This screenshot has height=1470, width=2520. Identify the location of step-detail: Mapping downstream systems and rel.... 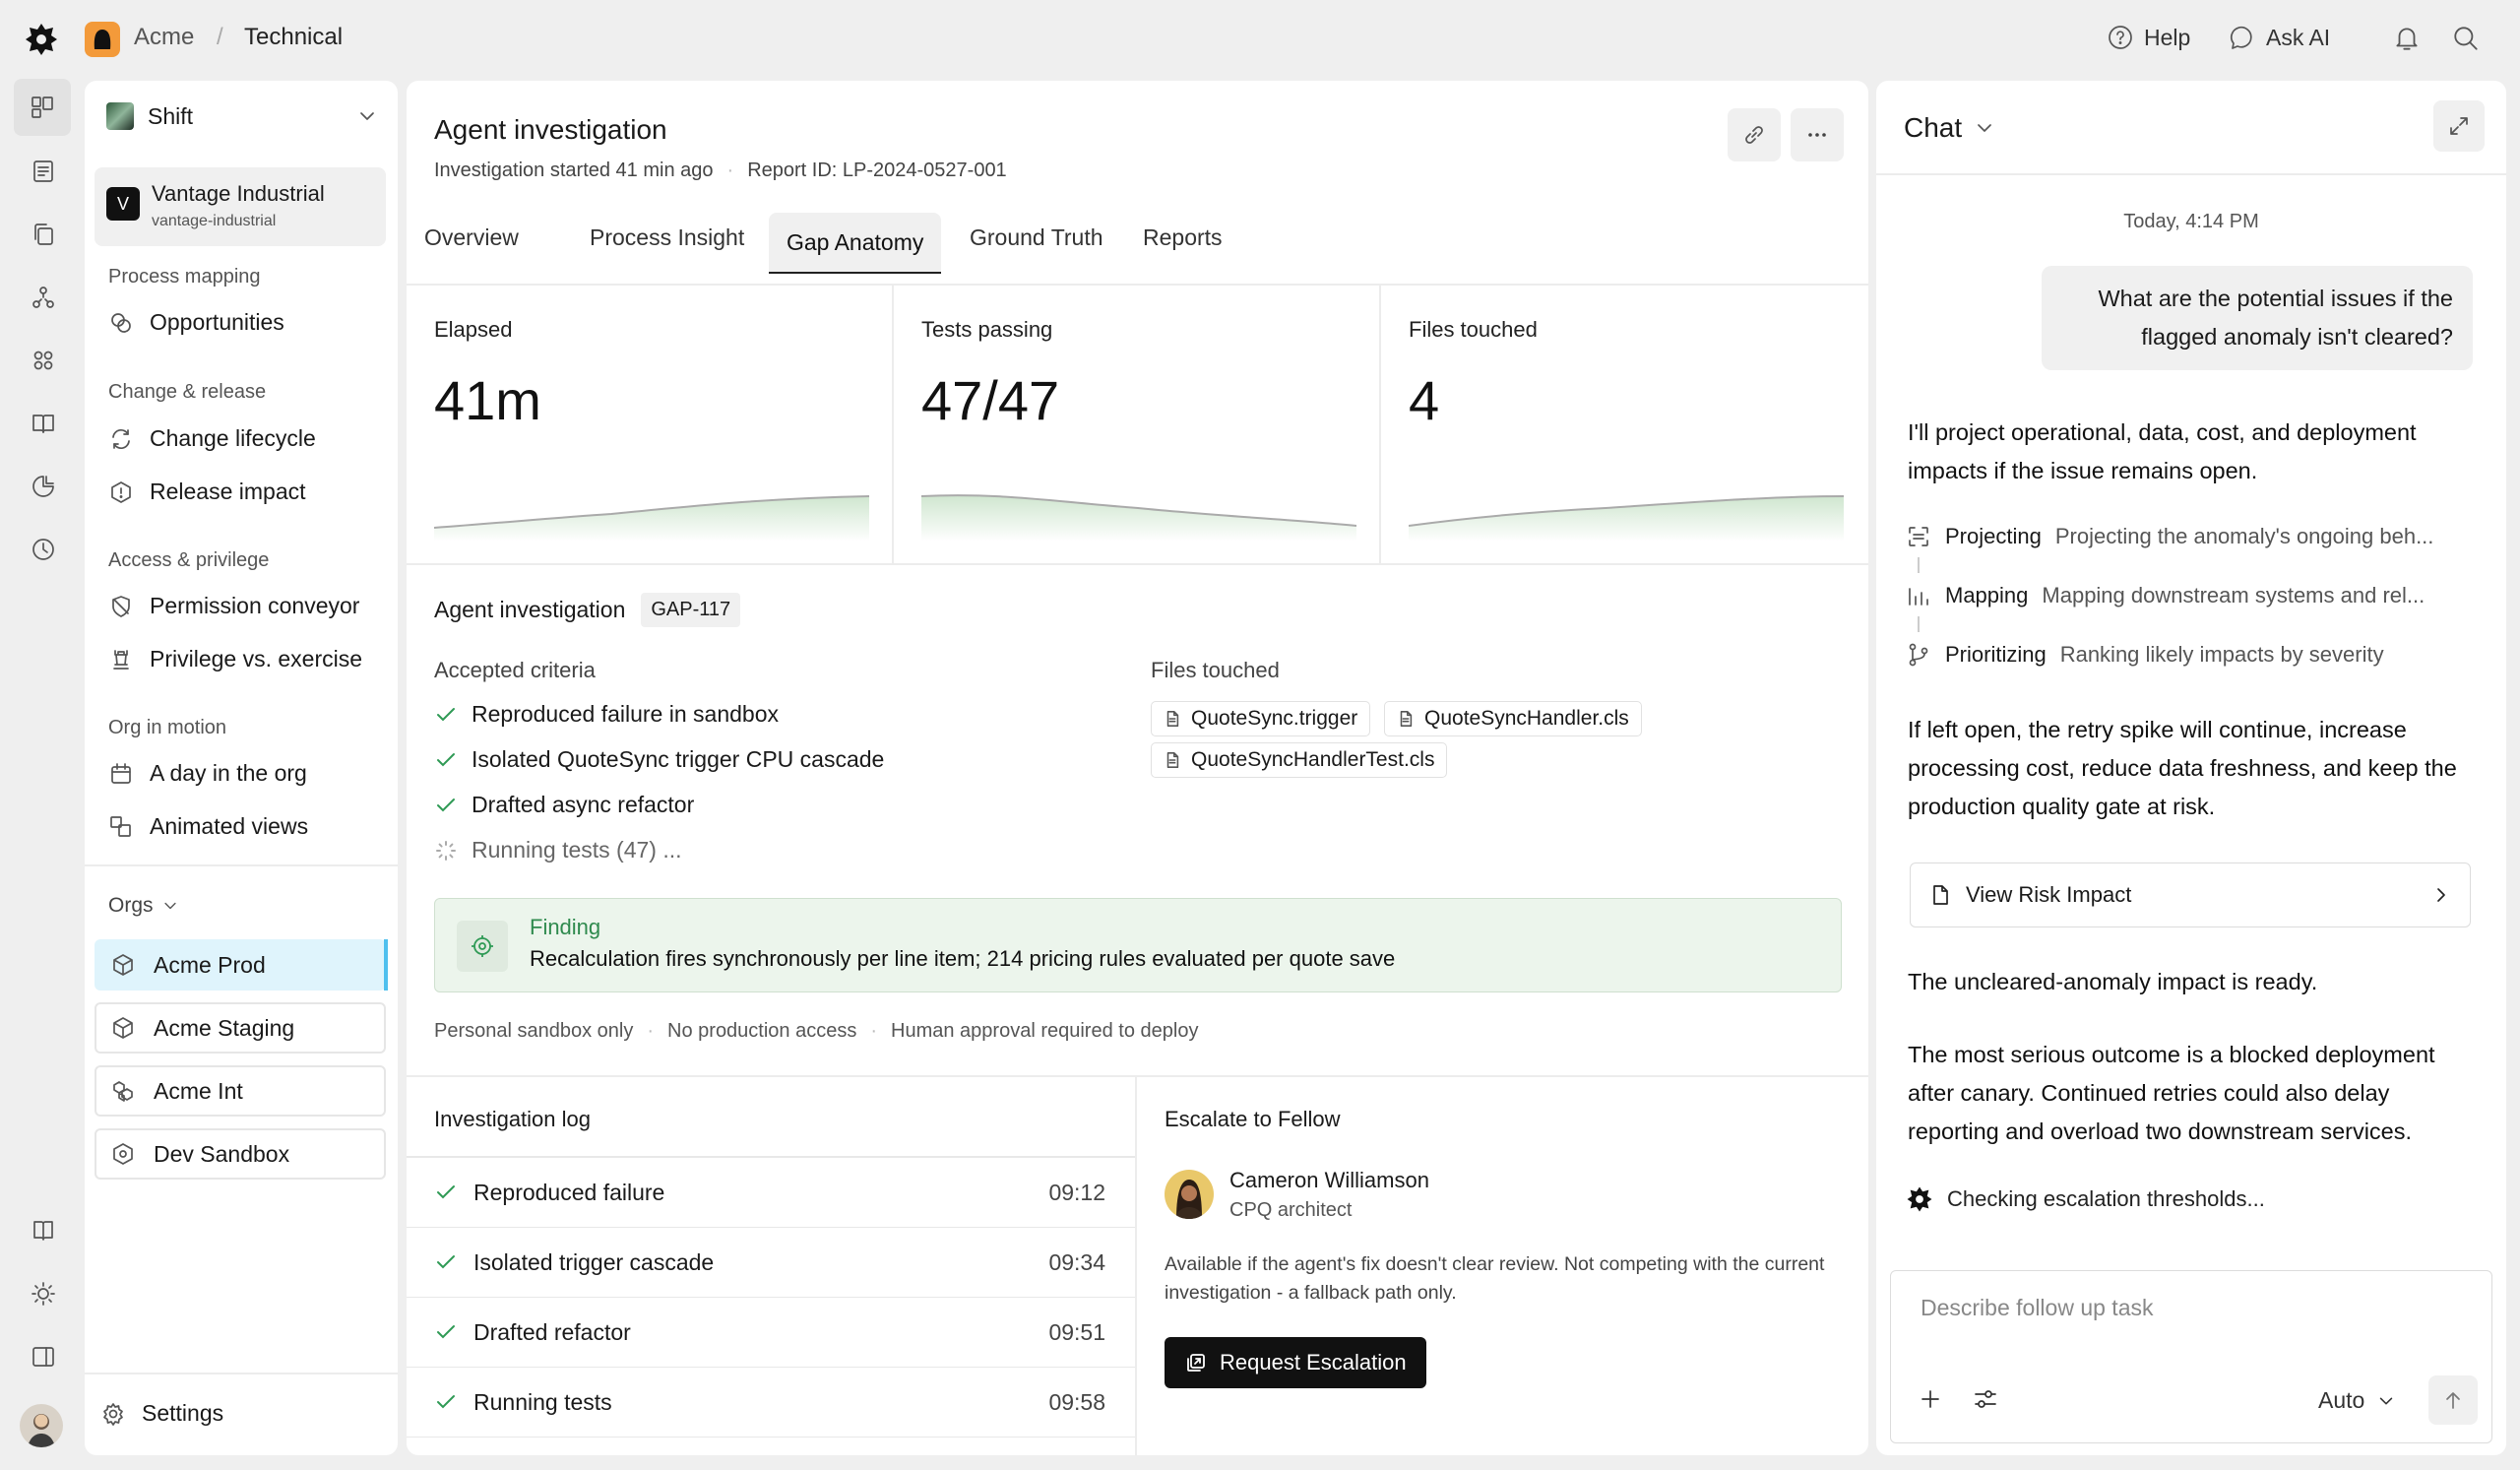
(2234, 595).